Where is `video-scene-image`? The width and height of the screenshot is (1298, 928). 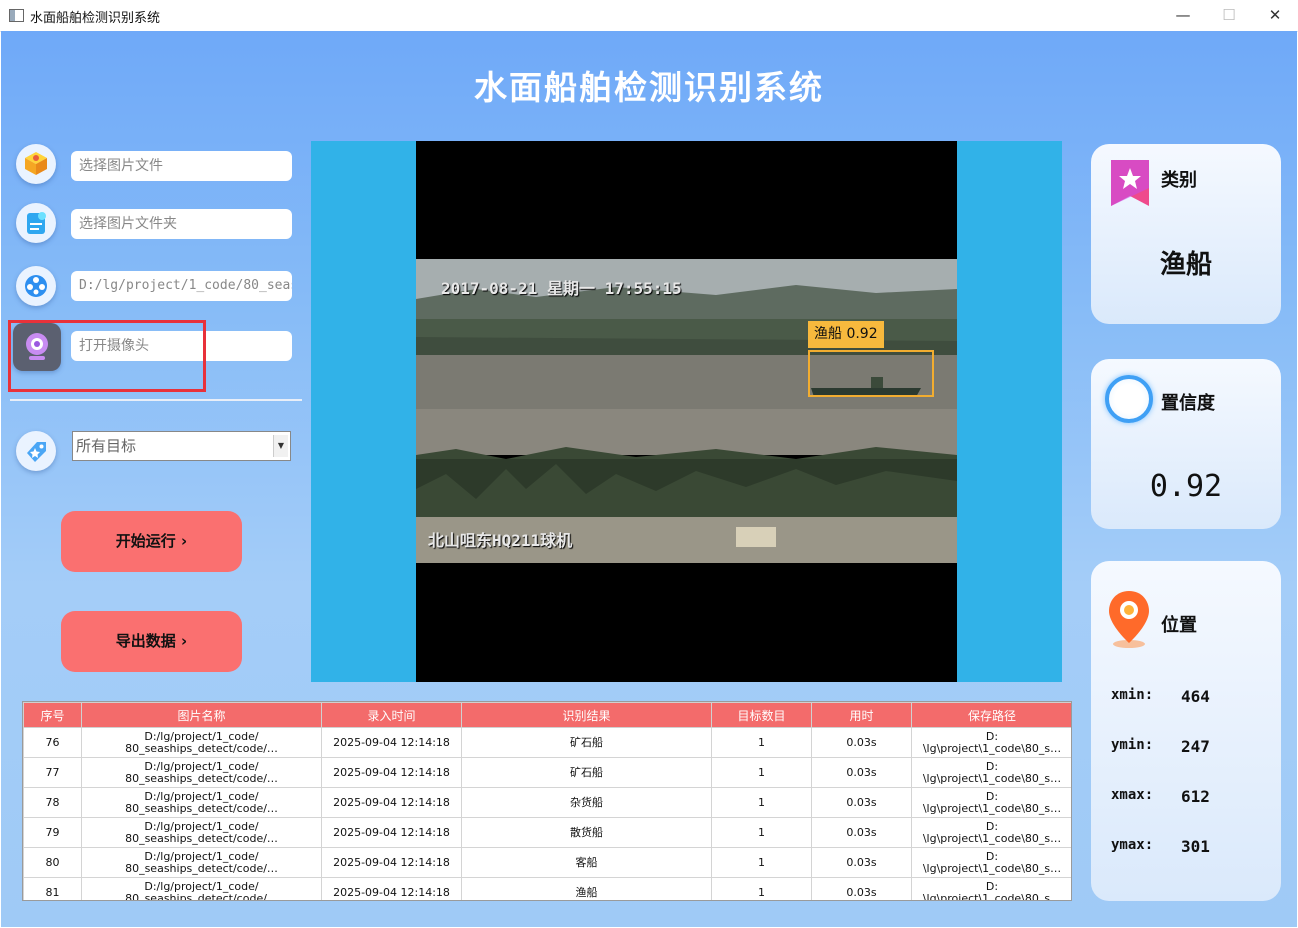
video-scene-image is located at coordinates (686, 411).